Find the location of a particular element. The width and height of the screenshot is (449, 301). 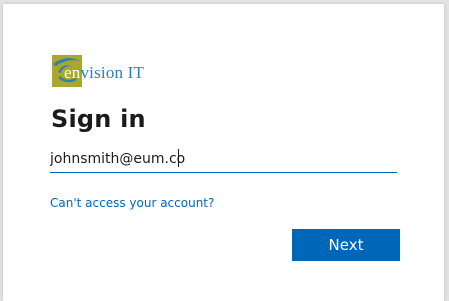

logo-text-prefix: en is located at coordinates (72, 72).